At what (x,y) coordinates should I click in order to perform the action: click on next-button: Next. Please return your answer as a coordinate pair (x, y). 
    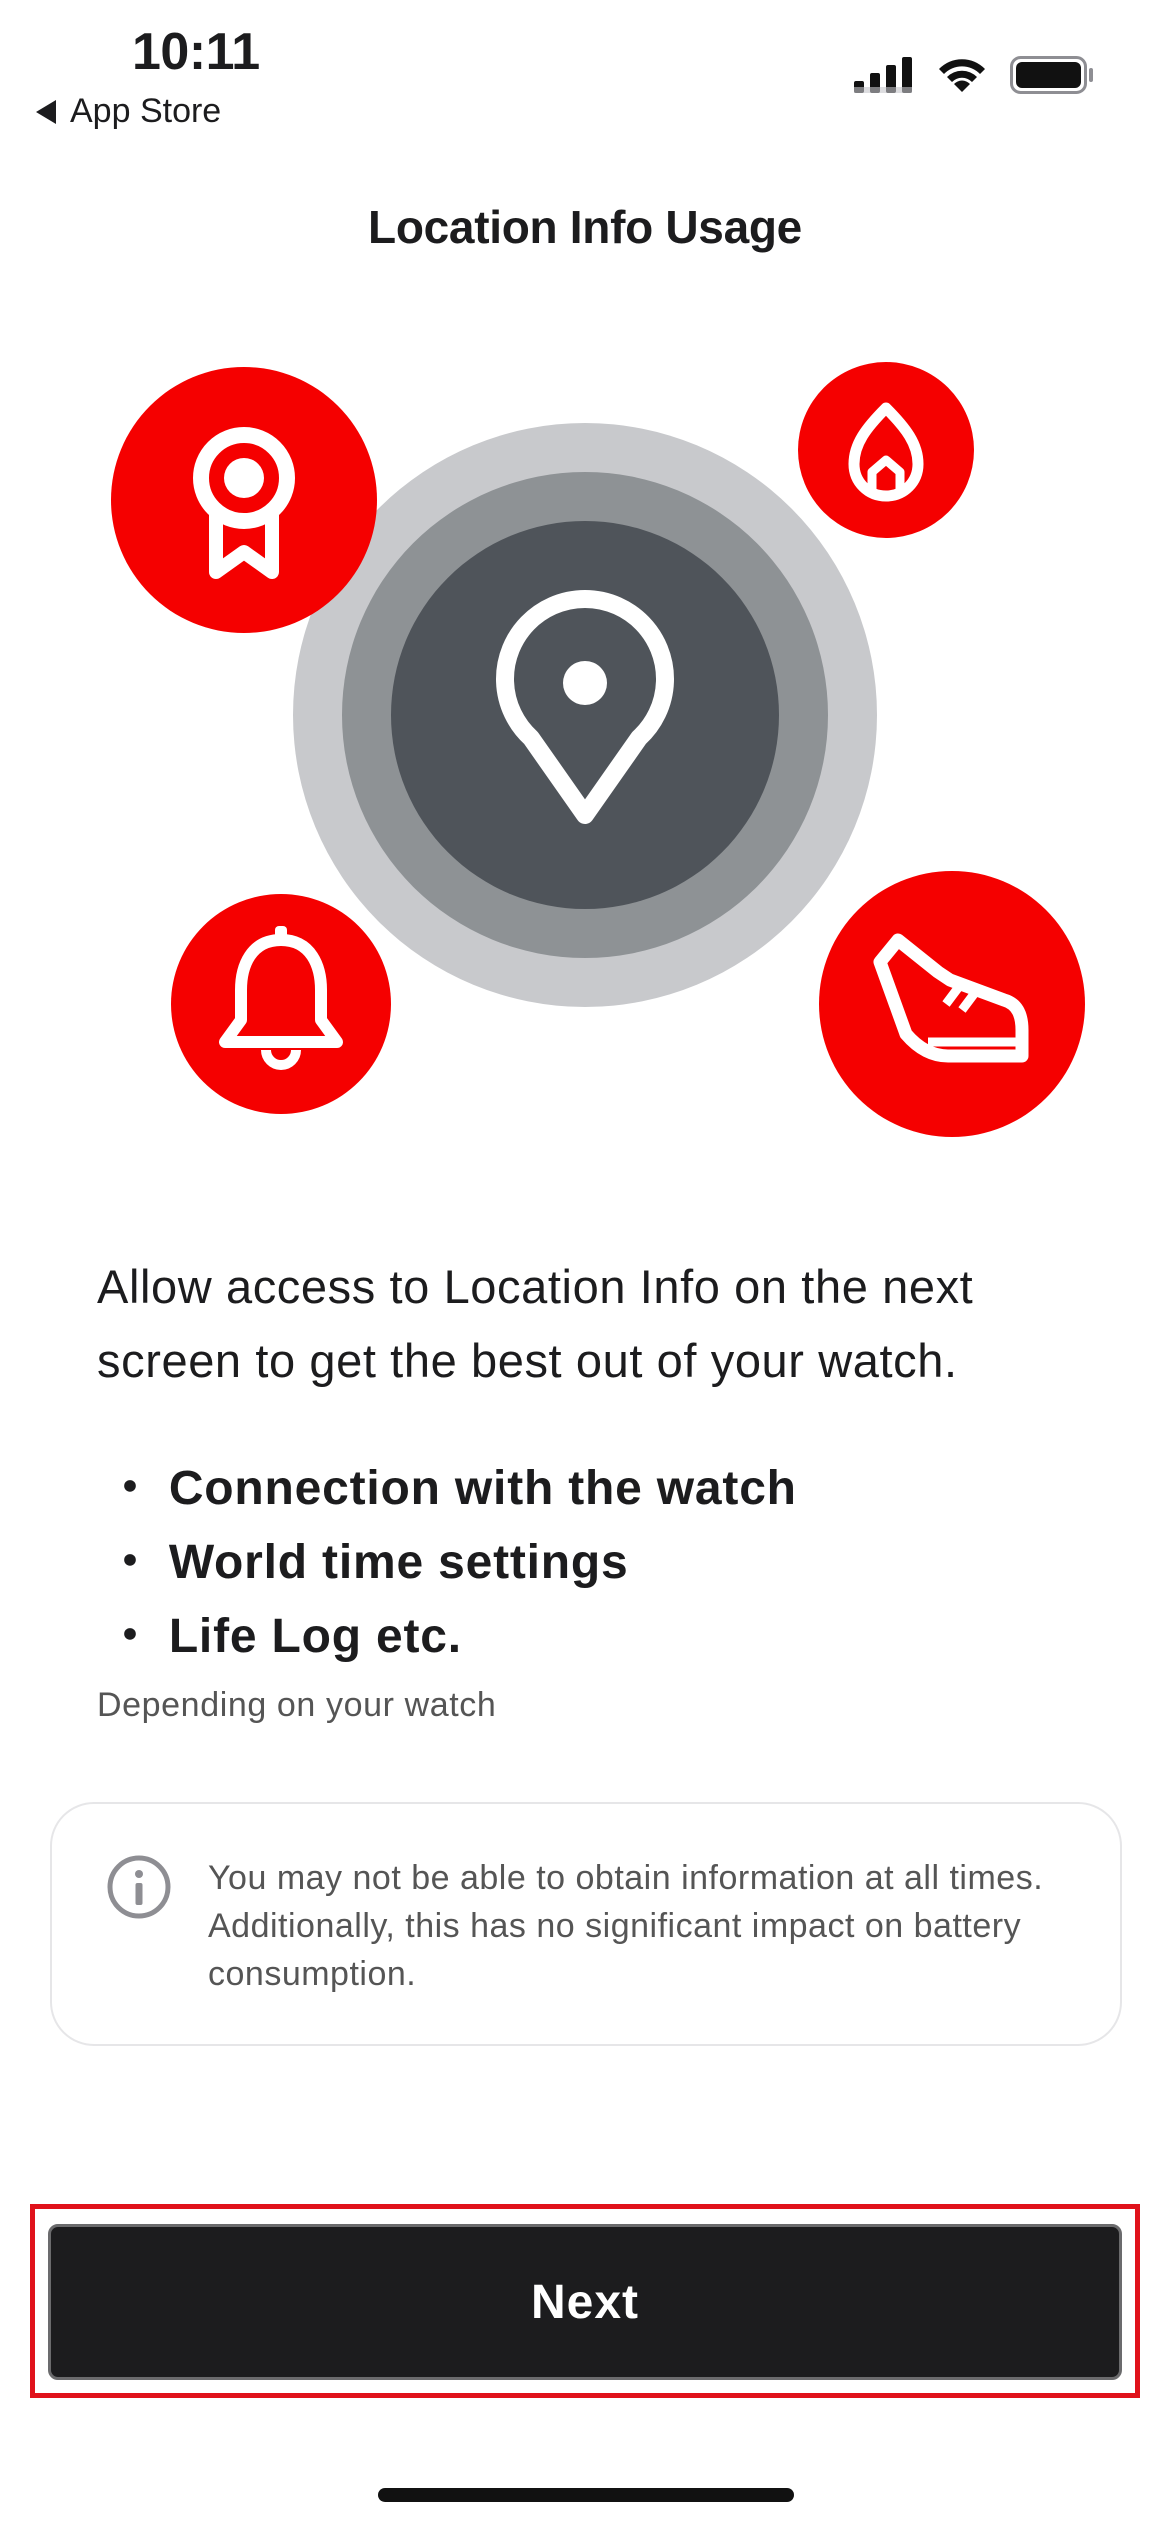
    Looking at the image, I should click on (585, 2302).